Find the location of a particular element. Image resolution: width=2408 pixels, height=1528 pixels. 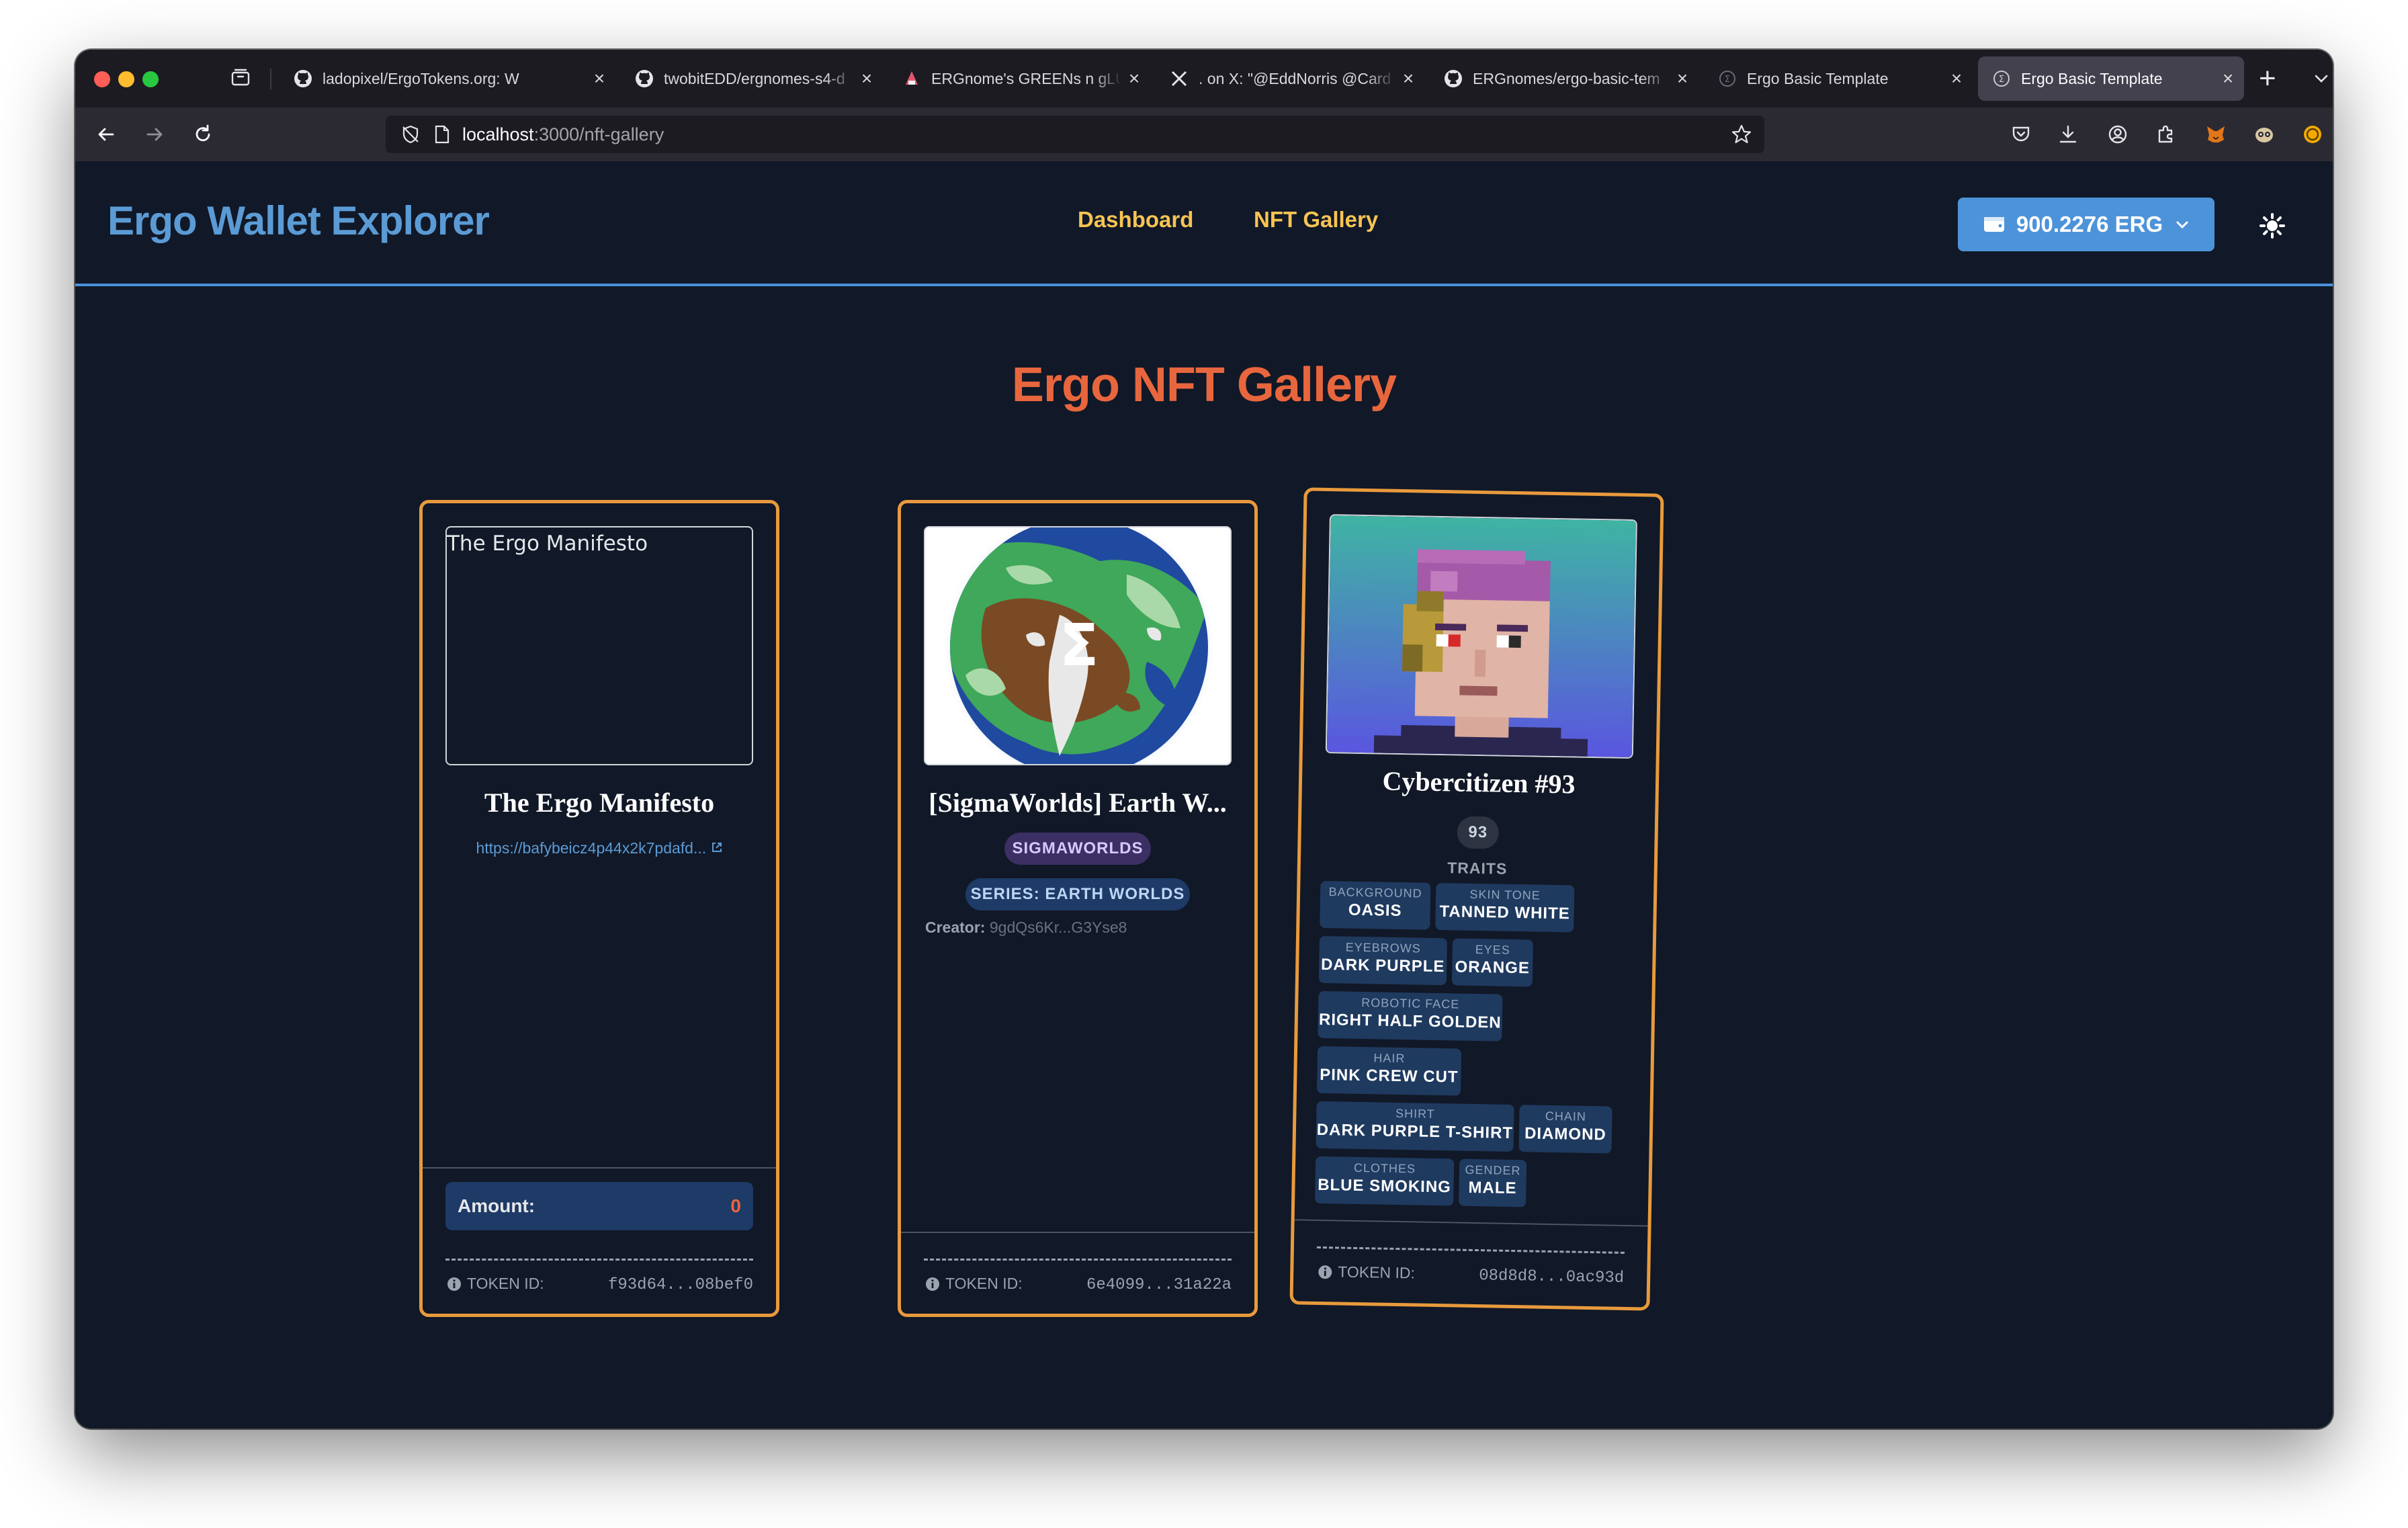

wallet-extension-button is located at coordinates (2264, 135).